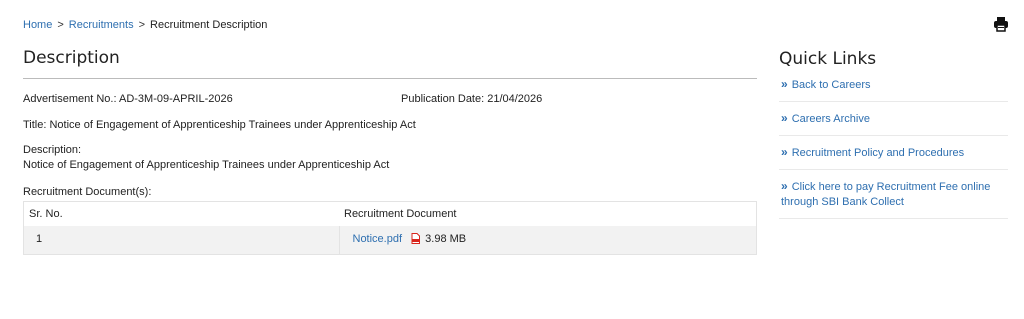  Describe the element at coordinates (472, 99) in the screenshot. I see `publication-date: Publication Date: 21/04/2026` at that location.